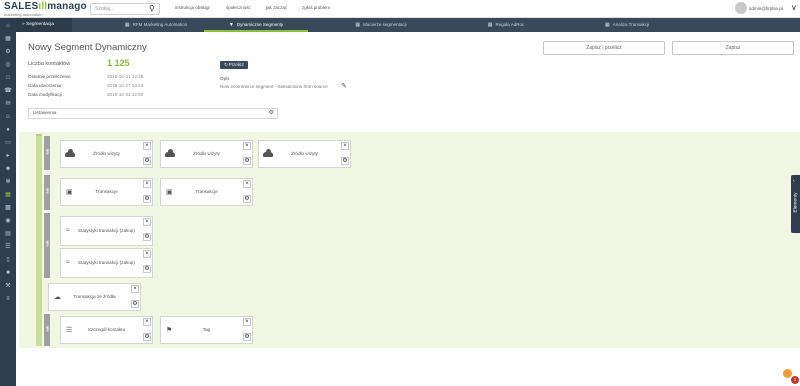 The image size is (800, 386). What do you see at coordinates (44, 25) in the screenshot?
I see `tab-segmentation: » Segmentacja` at bounding box center [44, 25].